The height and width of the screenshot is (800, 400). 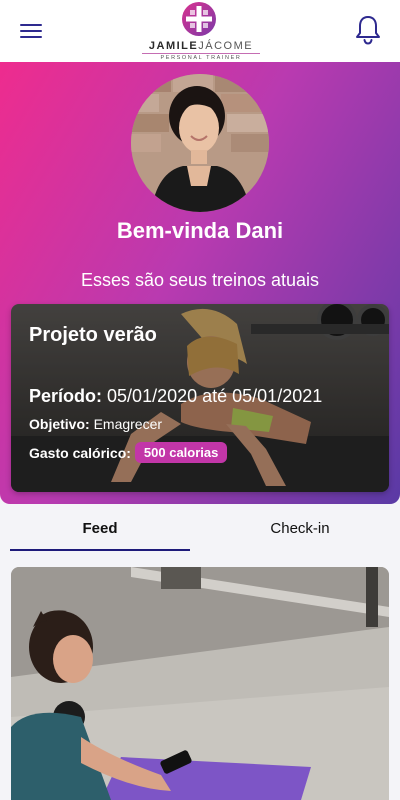 I want to click on logo-emblem-icon, so click(x=199, y=19).